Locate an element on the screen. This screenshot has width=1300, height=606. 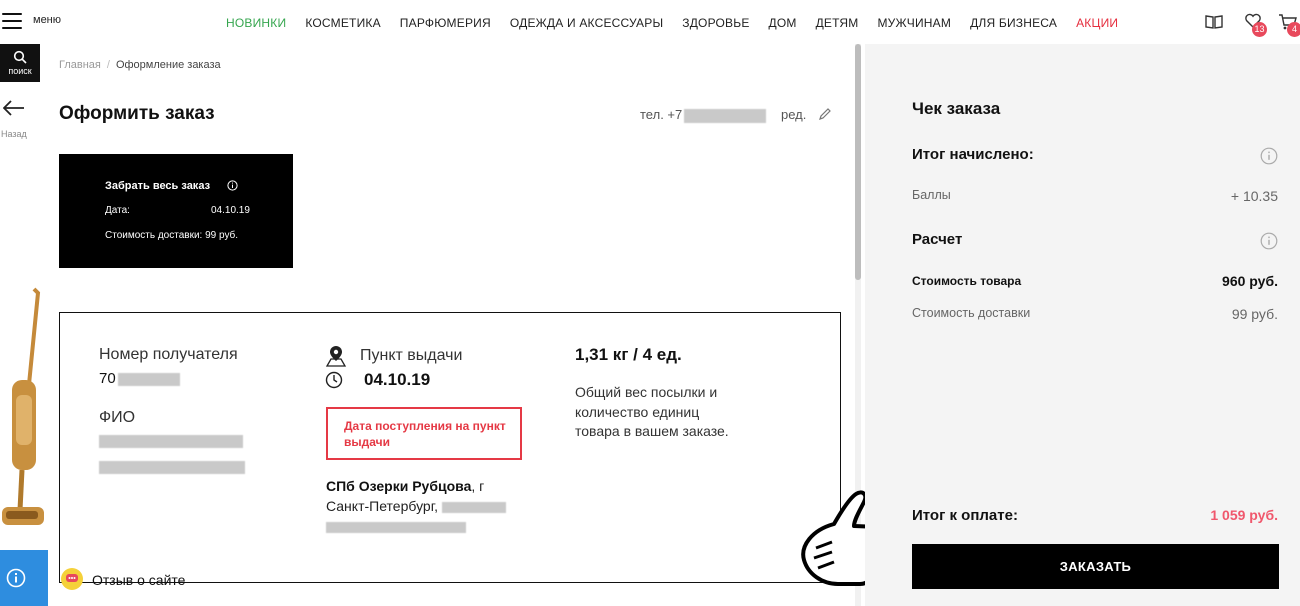
pickup-address-name: СПб Озерки Рубцова is located at coordinates (399, 486).